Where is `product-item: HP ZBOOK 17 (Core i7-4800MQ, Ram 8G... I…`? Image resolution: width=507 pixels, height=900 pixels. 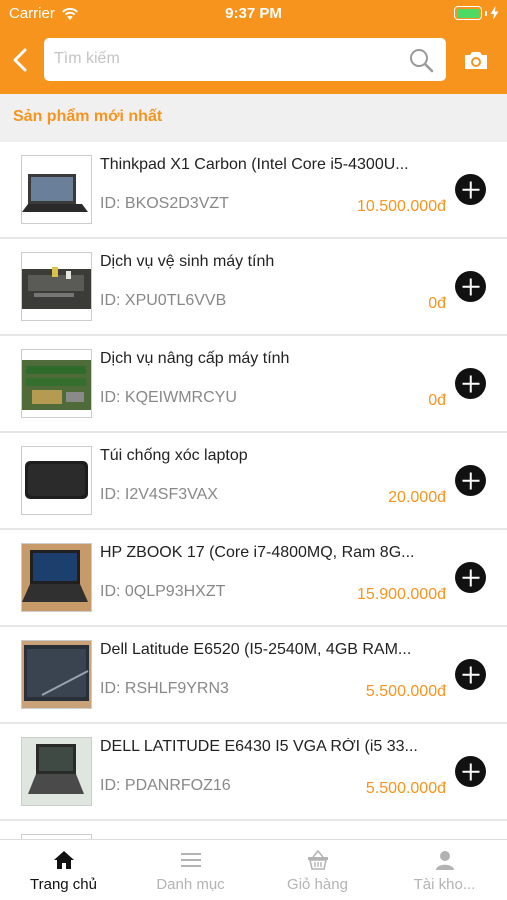
product-item: HP ZBOOK 17 (Core i7-4800MQ, Ram 8G... I… is located at coordinates (253, 577).